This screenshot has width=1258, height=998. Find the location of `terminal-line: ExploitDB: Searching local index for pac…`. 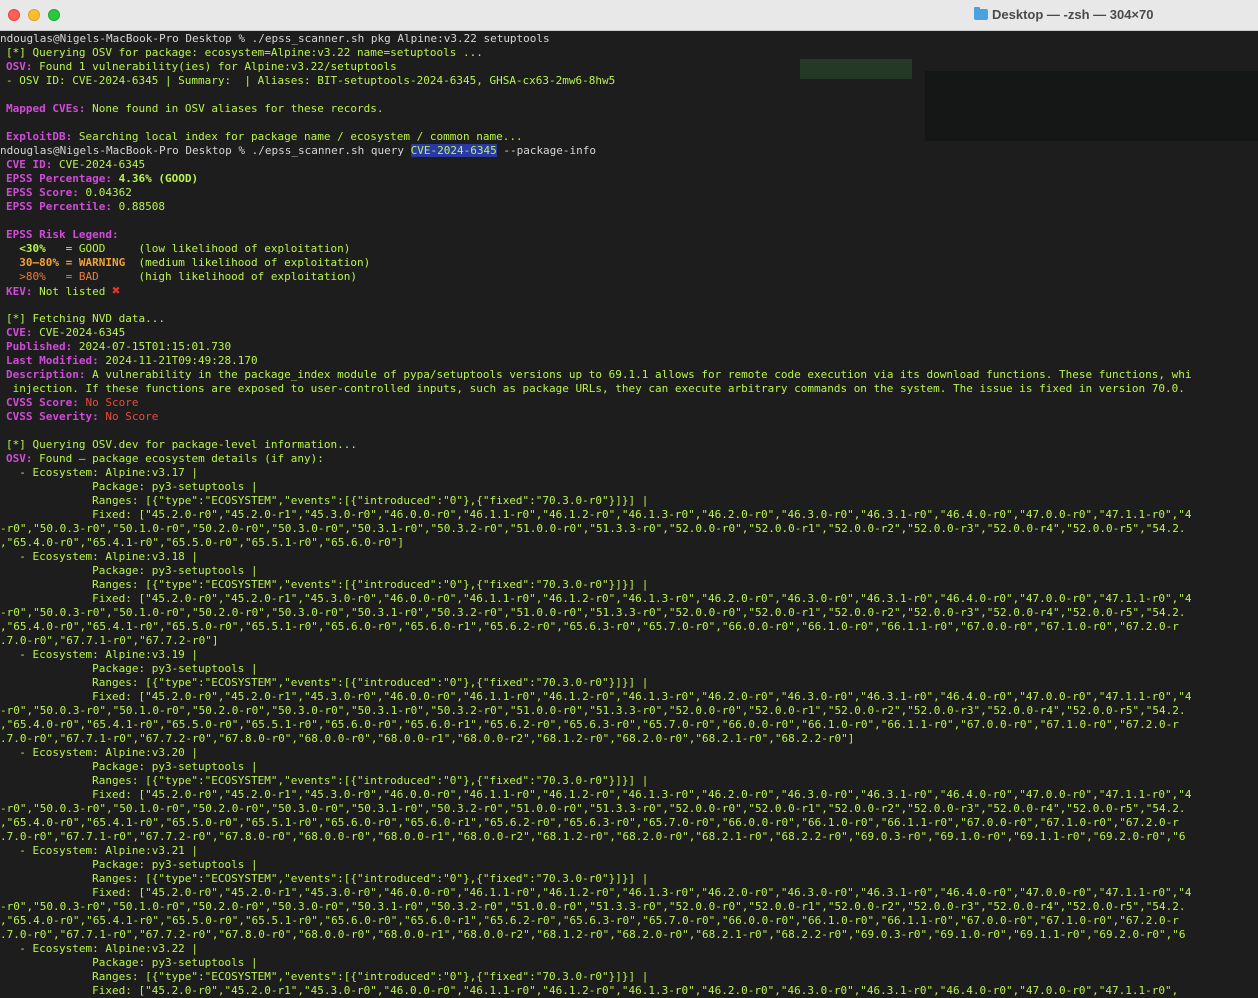

terminal-line: ExploitDB: Searching local index for pac… is located at coordinates (598, 137).